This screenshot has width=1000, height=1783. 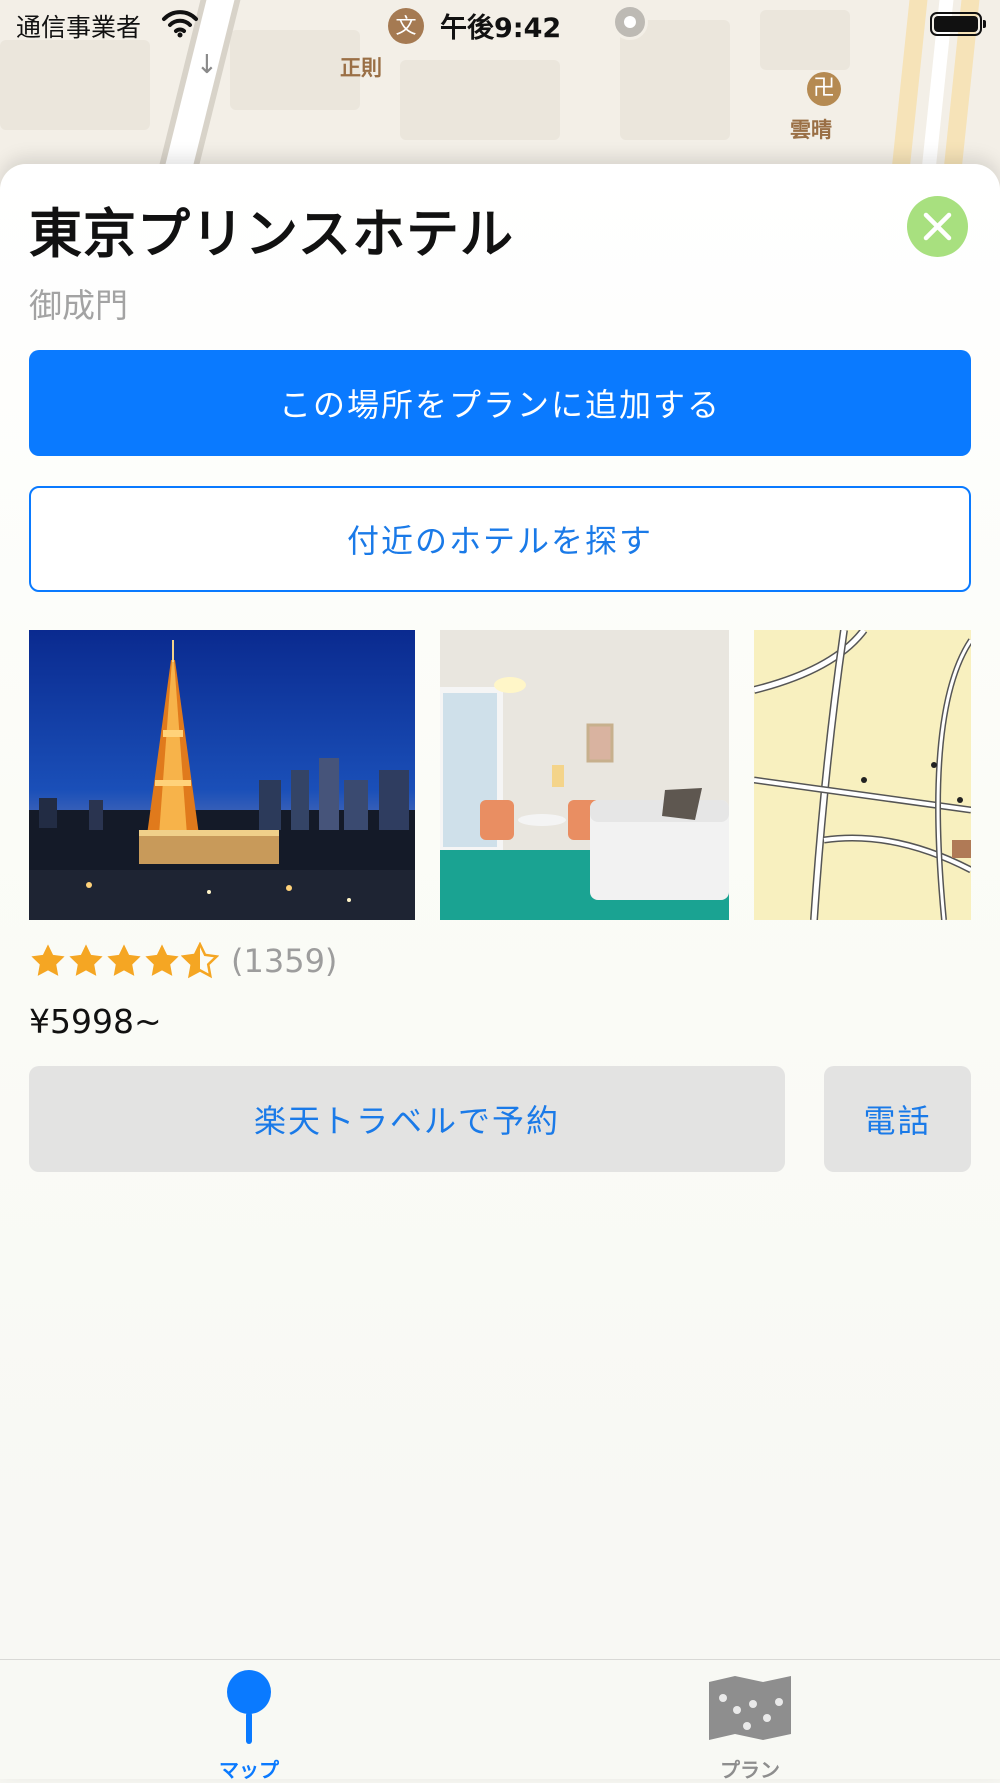 I want to click on battery-icon, so click(x=958, y=24).